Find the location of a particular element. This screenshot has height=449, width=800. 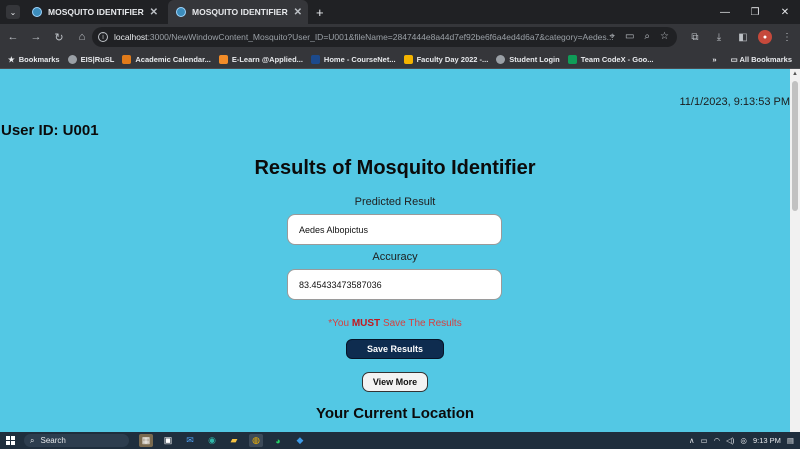

taskbar-search: ⌕ Search is located at coordinates (76, 440).